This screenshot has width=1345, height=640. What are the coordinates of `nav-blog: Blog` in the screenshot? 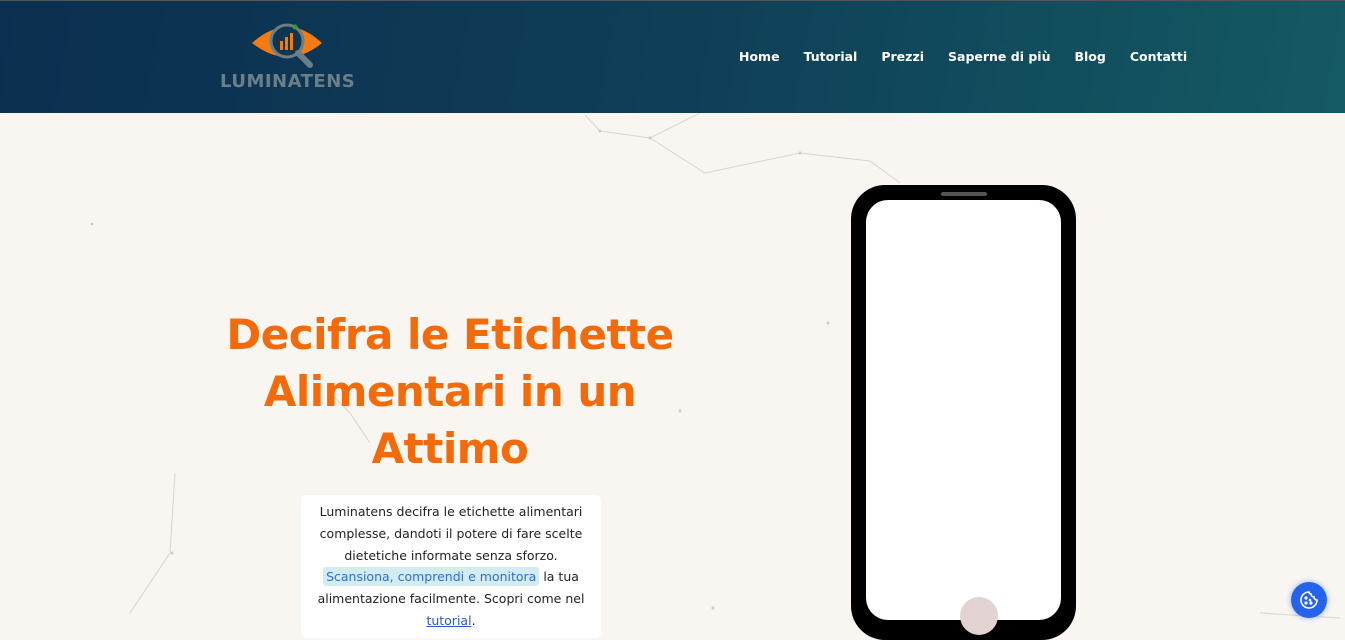 It's located at (1089, 56).